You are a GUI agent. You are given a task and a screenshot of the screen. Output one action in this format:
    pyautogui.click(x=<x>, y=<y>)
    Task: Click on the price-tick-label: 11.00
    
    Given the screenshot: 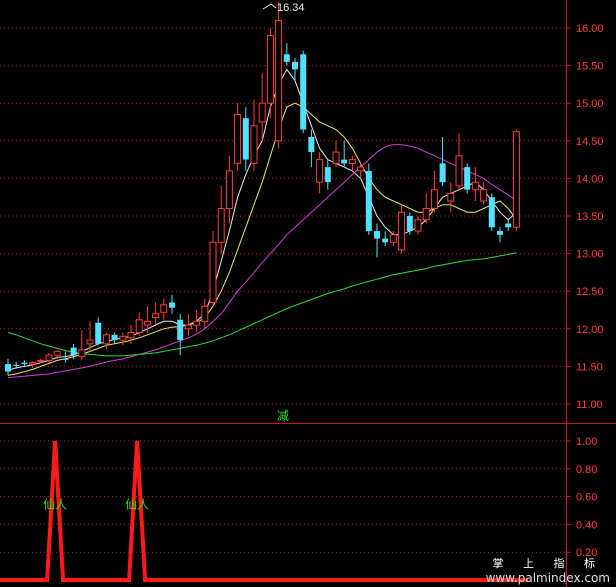 What is the action you would take?
    pyautogui.click(x=589, y=405)
    